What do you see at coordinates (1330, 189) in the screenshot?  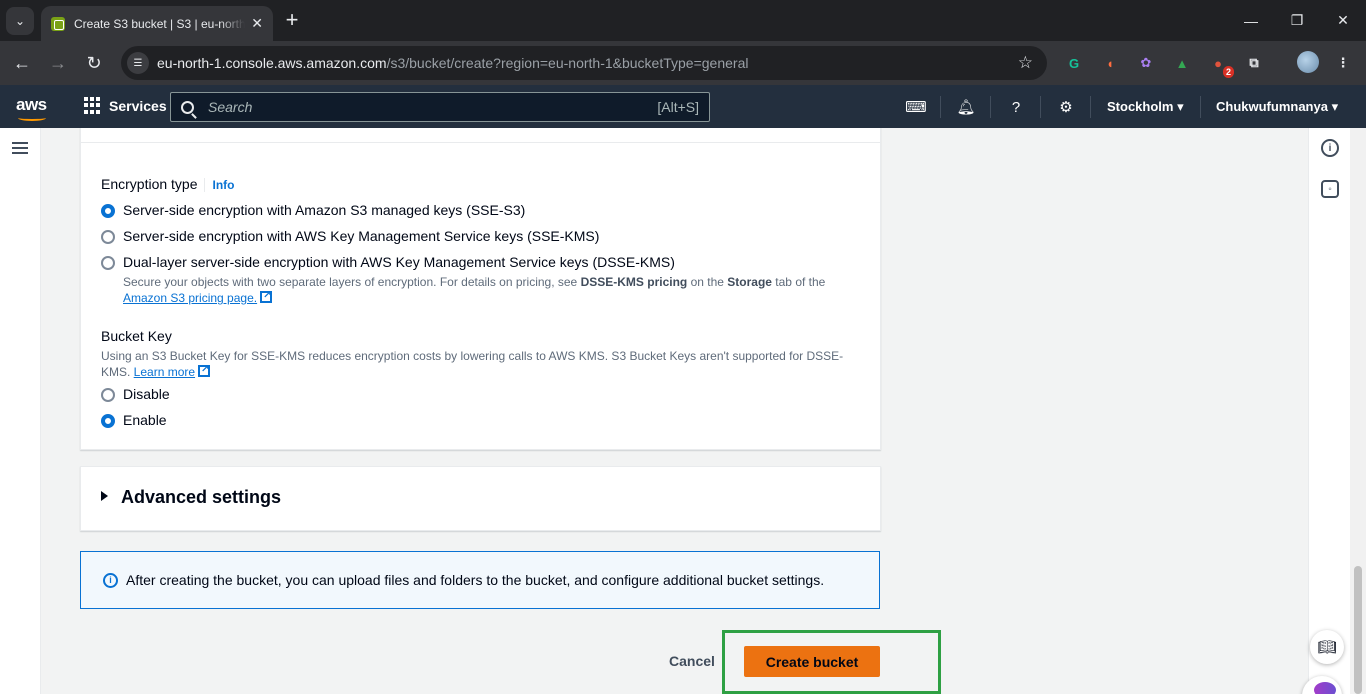 I see `security-hex-icon: ◦` at bounding box center [1330, 189].